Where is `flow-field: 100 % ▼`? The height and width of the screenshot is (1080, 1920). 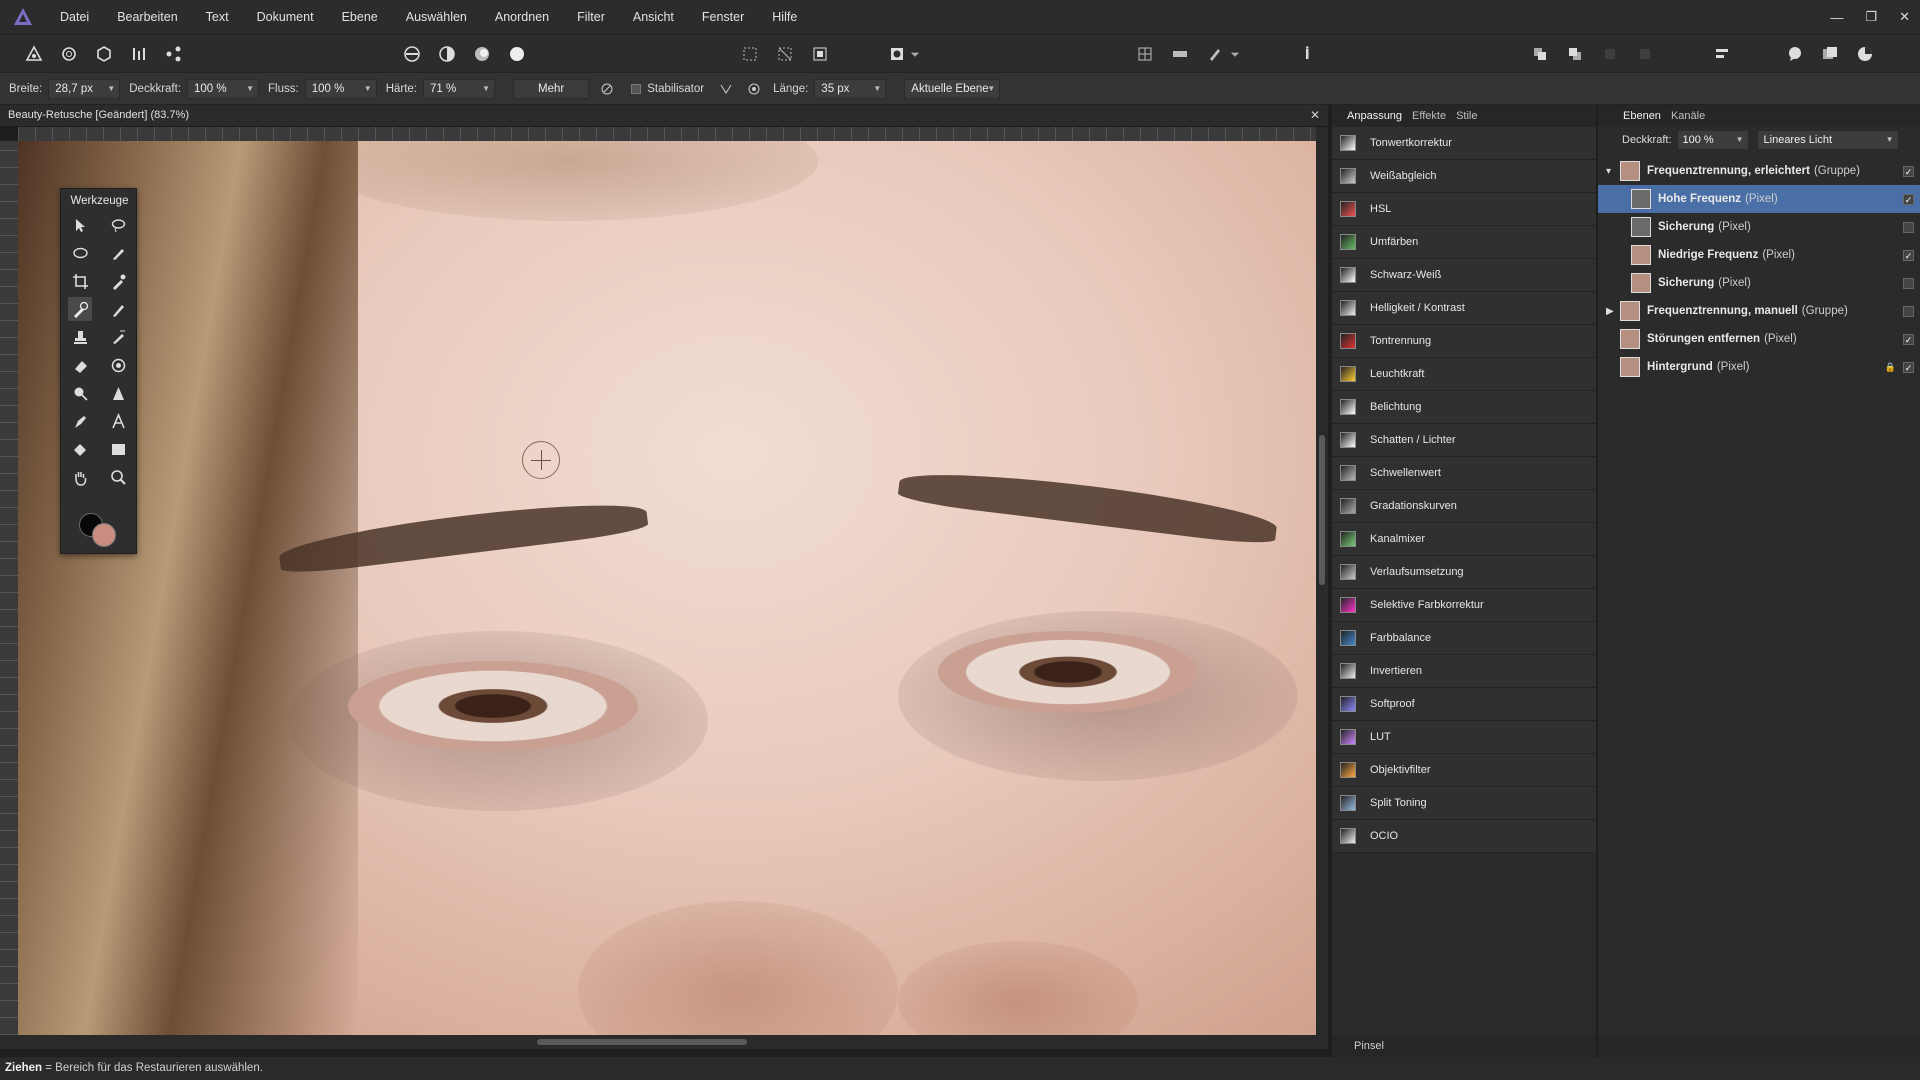 flow-field: 100 % ▼ is located at coordinates (340, 88).